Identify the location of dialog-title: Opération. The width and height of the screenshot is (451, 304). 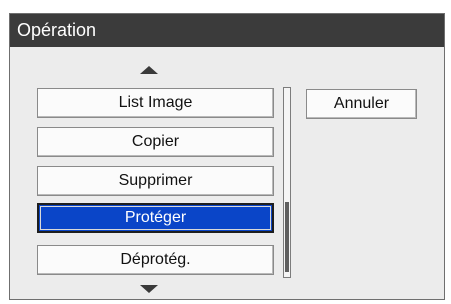
(227, 30).